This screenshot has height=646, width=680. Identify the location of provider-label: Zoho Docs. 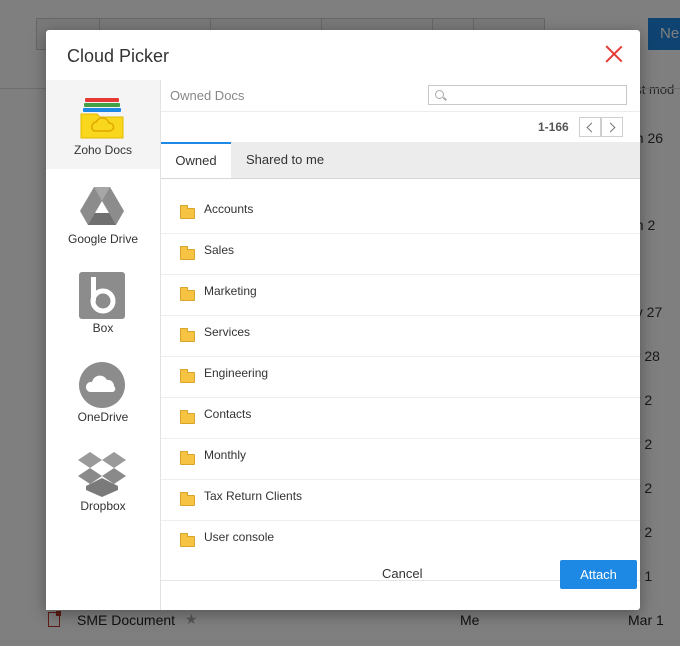
(103, 150).